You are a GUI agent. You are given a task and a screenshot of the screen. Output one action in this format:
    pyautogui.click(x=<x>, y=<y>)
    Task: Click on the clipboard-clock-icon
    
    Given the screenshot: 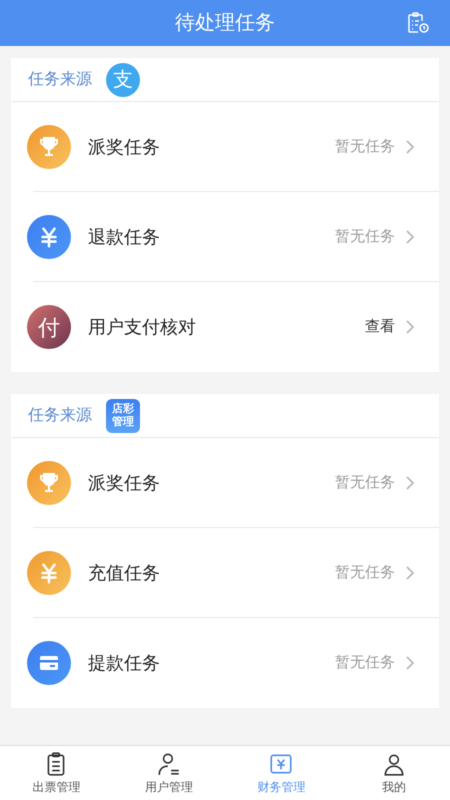 What is the action you would take?
    pyautogui.click(x=418, y=23)
    